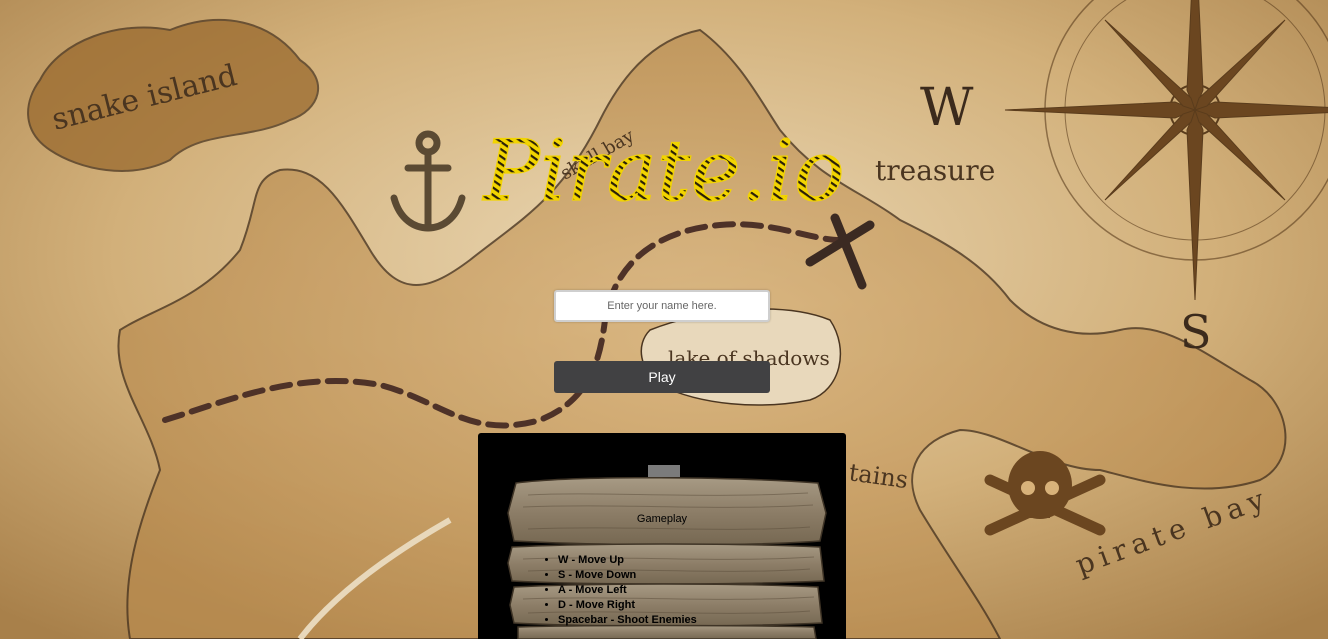 This screenshot has width=1328, height=639. I want to click on control-item-shoot: Spacebar - Shoot Enemies, so click(627, 620).